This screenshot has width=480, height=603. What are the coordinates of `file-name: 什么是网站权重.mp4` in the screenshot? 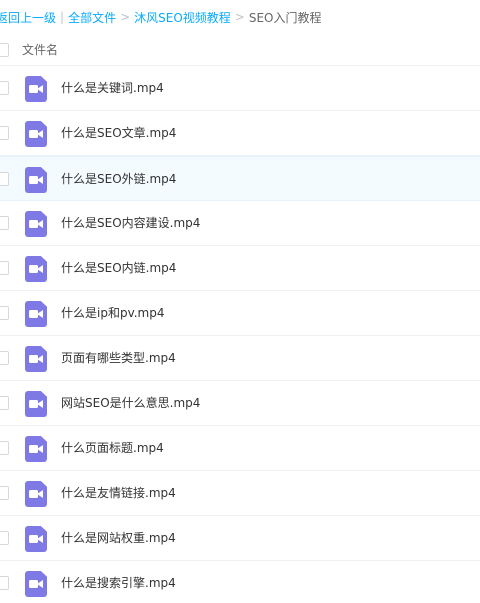 It's located at (118, 538).